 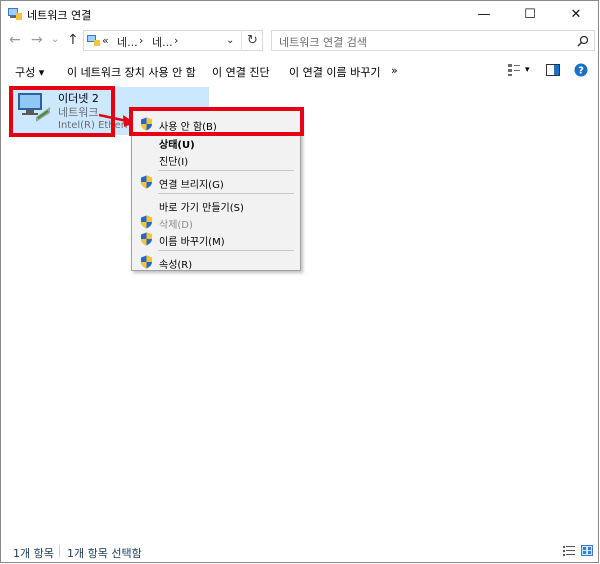 I want to click on menu-item-rename: 이름 바꾸기(M), so click(x=216, y=239).